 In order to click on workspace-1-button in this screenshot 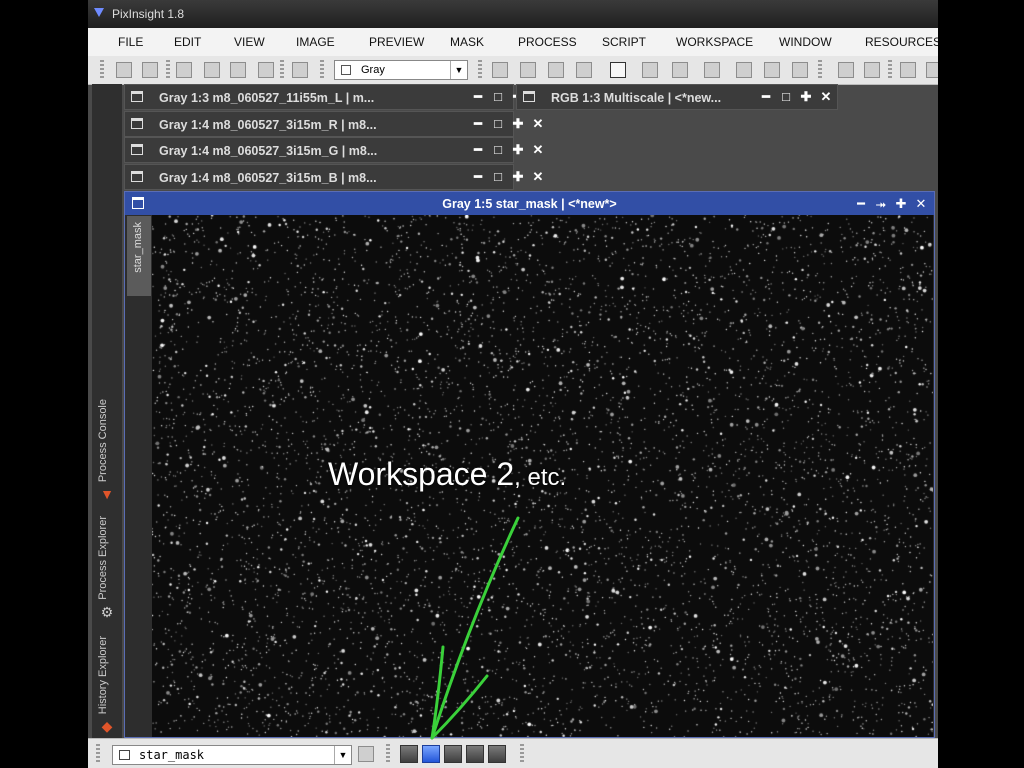, I will do `click(409, 754)`.